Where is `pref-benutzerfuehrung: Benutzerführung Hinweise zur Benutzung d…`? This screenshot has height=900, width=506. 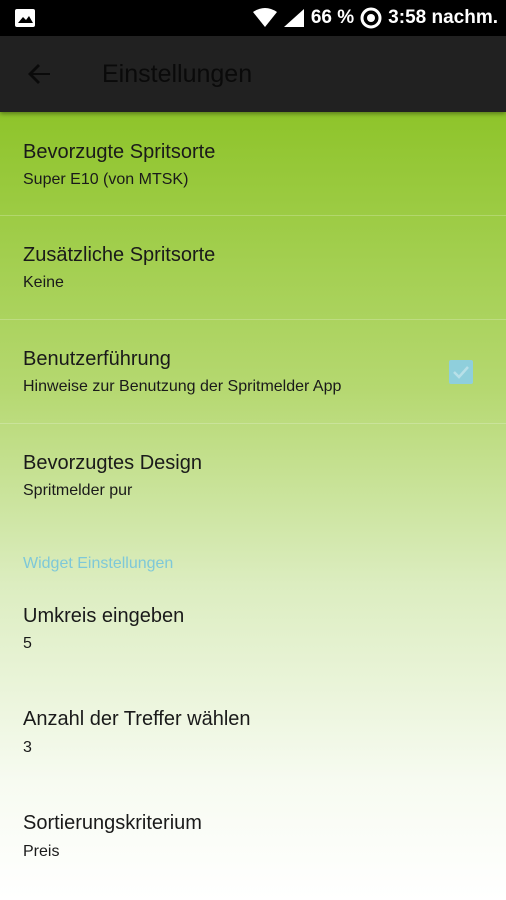
pref-benutzerfuehrung: Benutzerführung Hinweise zur Benutzung d… is located at coordinates (253, 371).